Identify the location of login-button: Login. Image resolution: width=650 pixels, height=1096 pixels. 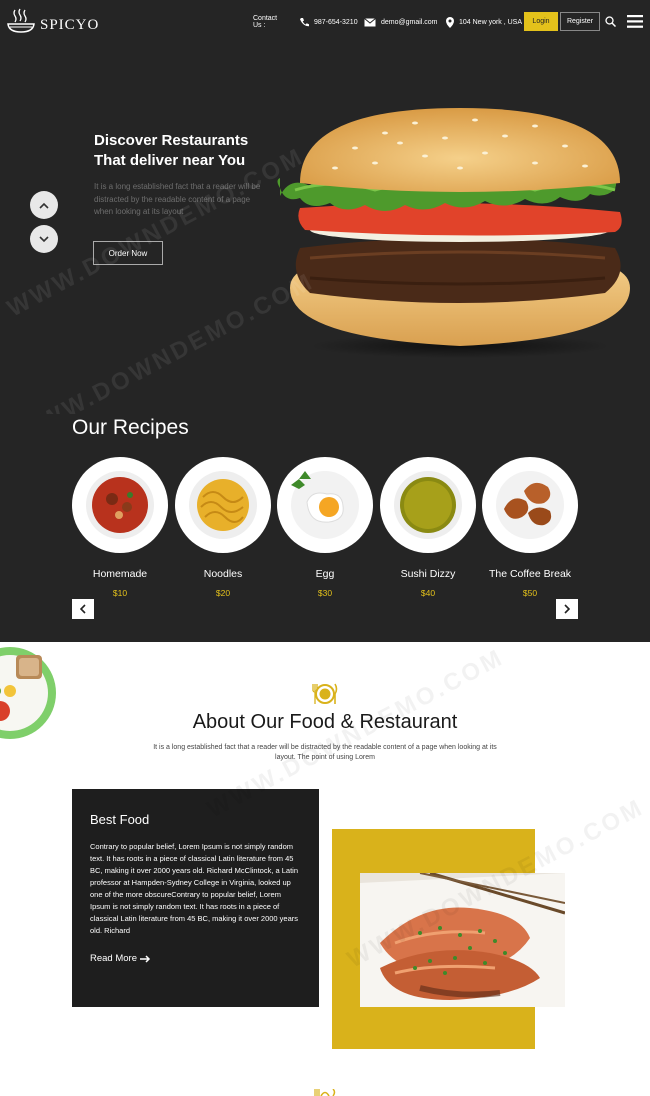
(541, 21).